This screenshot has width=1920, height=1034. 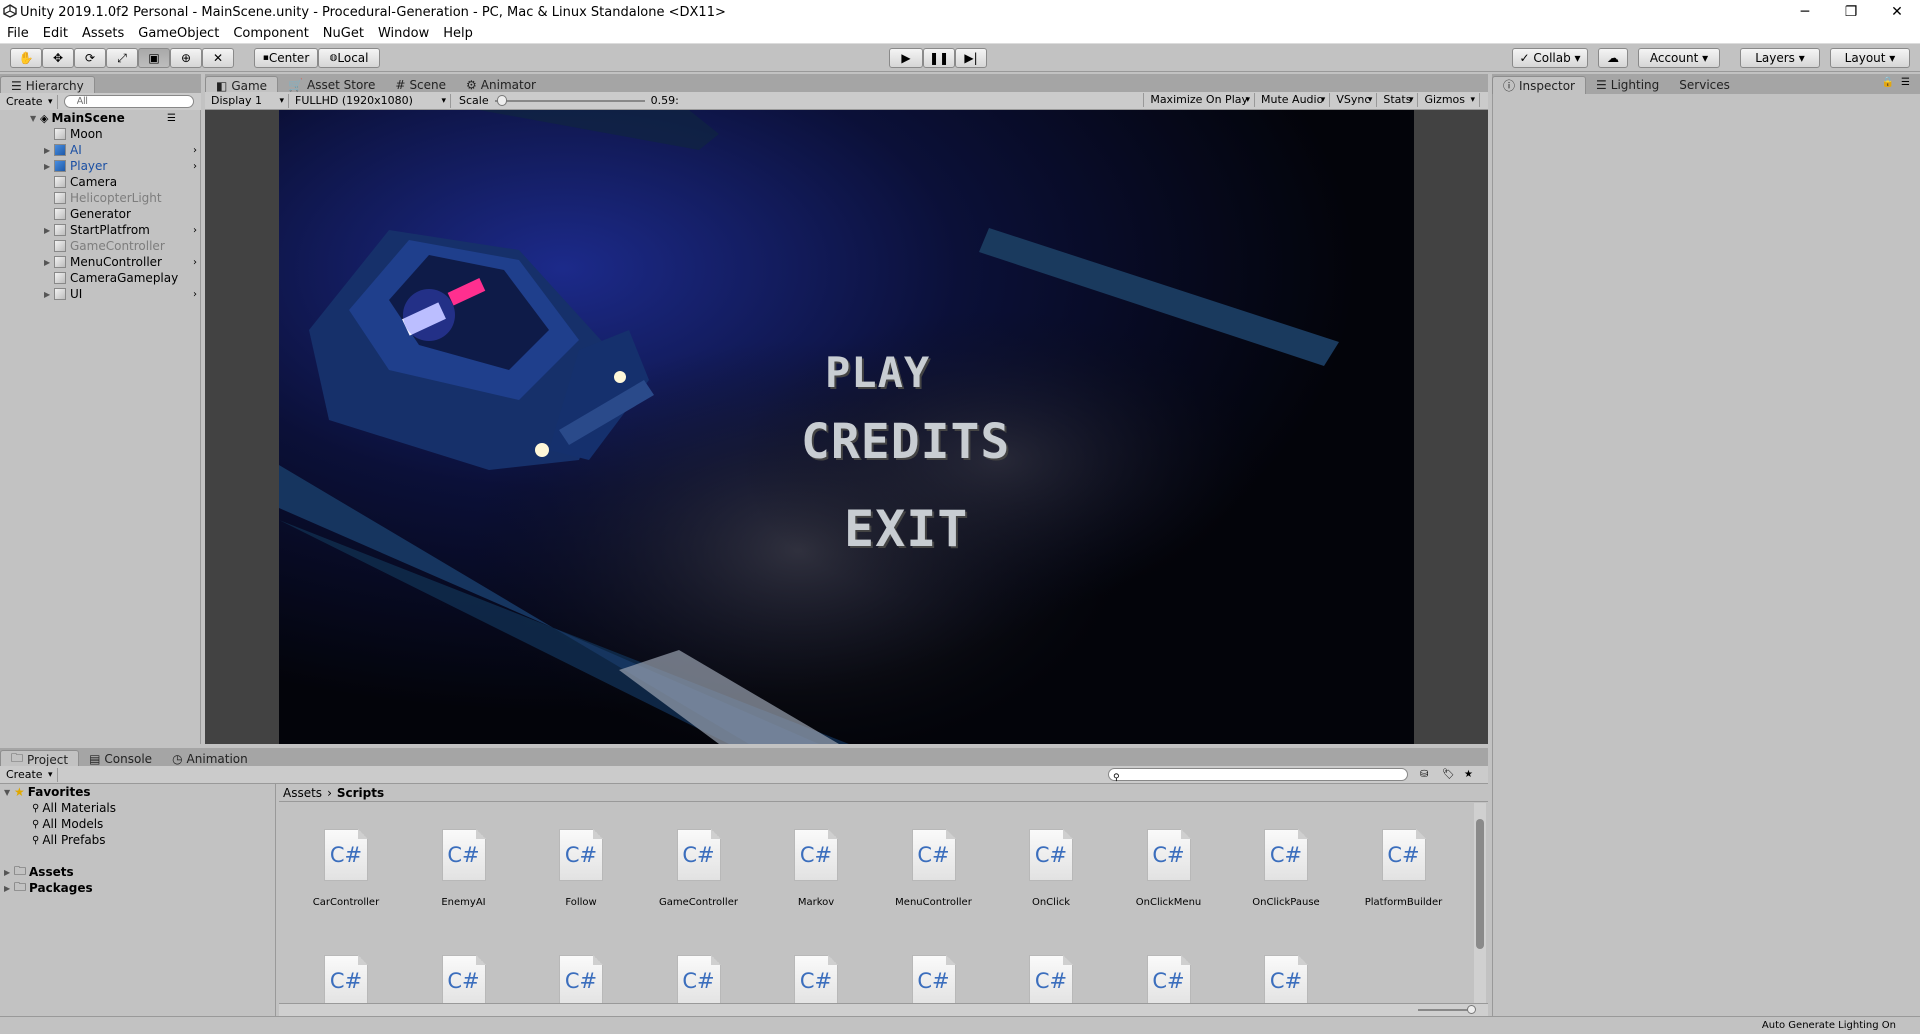 I want to click on menu-file: File, so click(x=18, y=33).